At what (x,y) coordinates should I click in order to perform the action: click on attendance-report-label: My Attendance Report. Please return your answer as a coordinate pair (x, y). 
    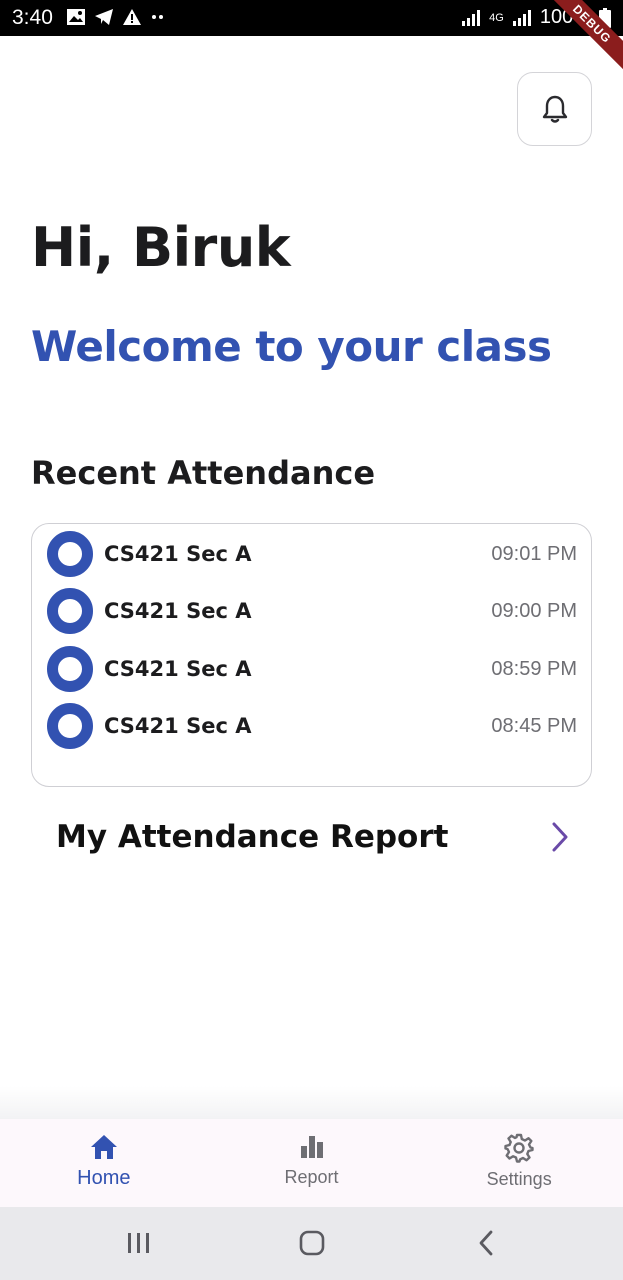
    Looking at the image, I should click on (252, 837).